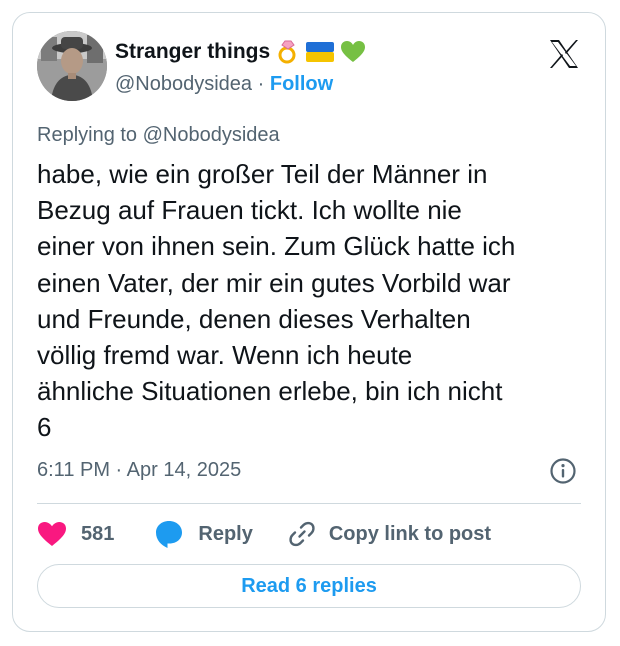 This screenshot has width=620, height=646. I want to click on reply-context: Replying to @Nobodysidea, so click(158, 135).